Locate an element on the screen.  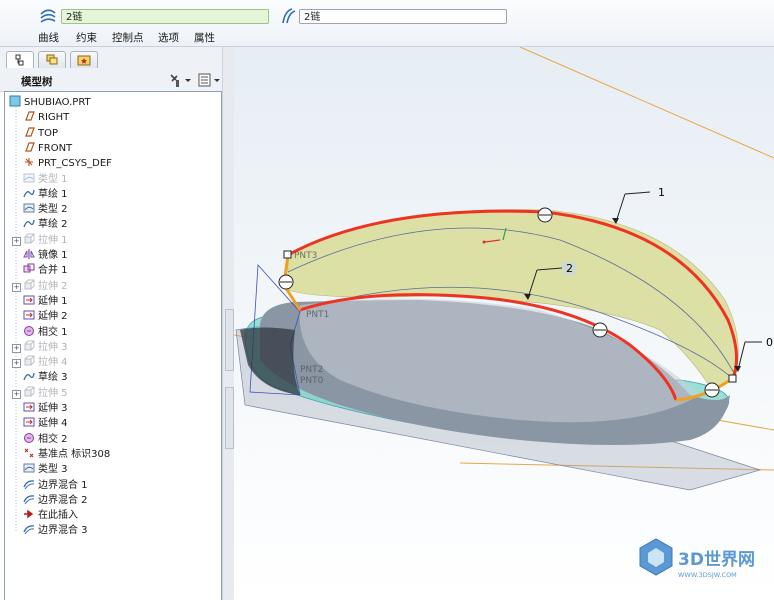
tree-item: 类型 1 is located at coordinates (45, 179).